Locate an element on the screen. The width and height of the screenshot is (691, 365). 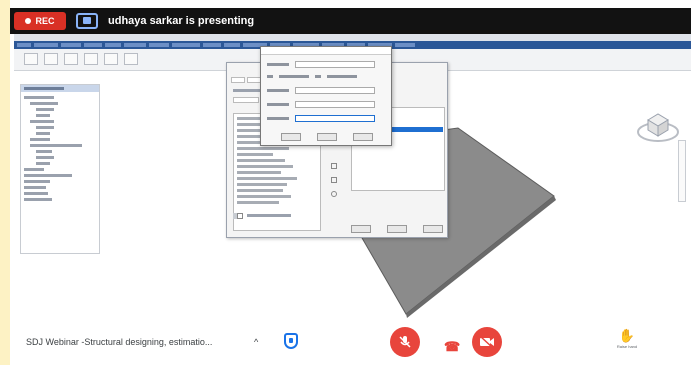
camera-off-button is located at coordinates (487, 342).